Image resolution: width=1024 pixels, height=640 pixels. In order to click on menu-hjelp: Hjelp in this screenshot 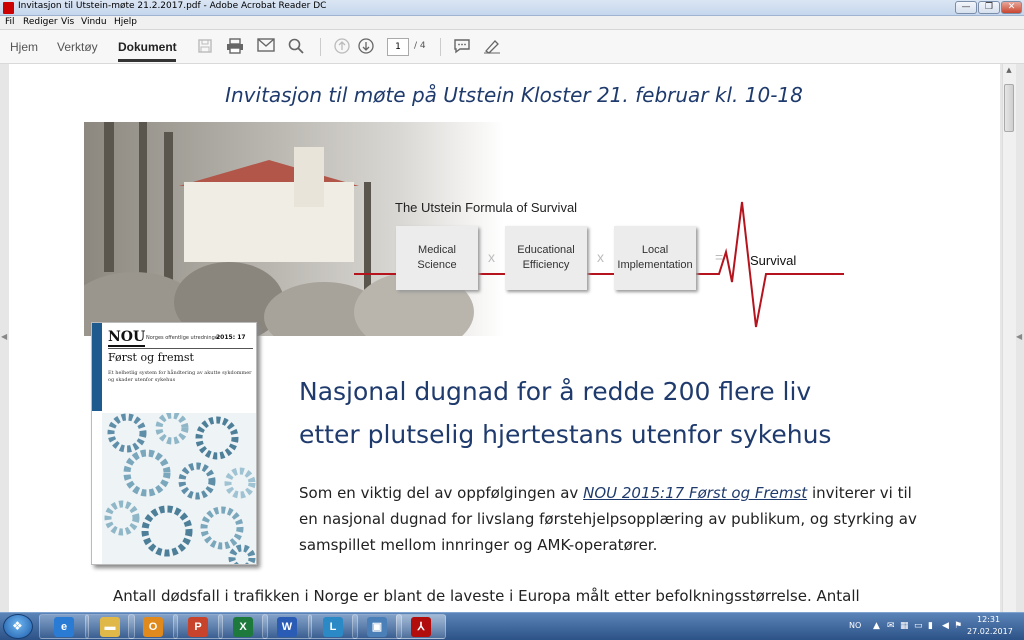, I will do `click(125, 22)`.